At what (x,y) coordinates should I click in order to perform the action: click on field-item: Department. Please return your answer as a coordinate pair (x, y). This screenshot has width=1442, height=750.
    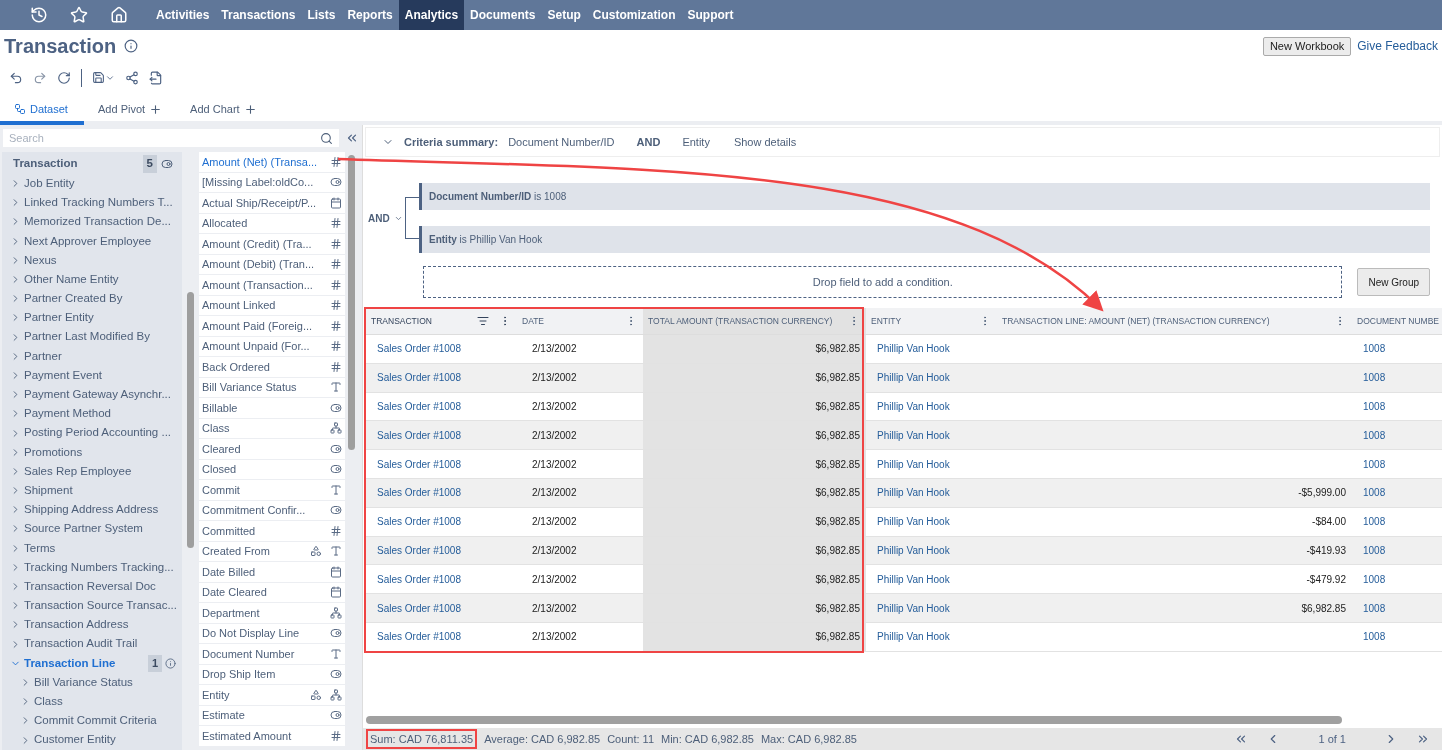
    Looking at the image, I should click on (272, 613).